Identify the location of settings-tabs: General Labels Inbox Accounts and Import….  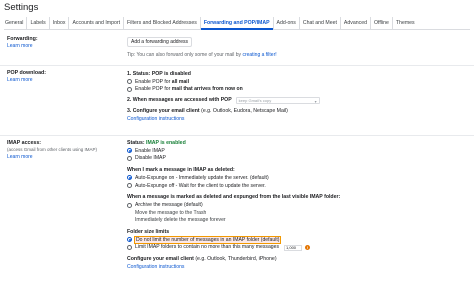
(237, 23).